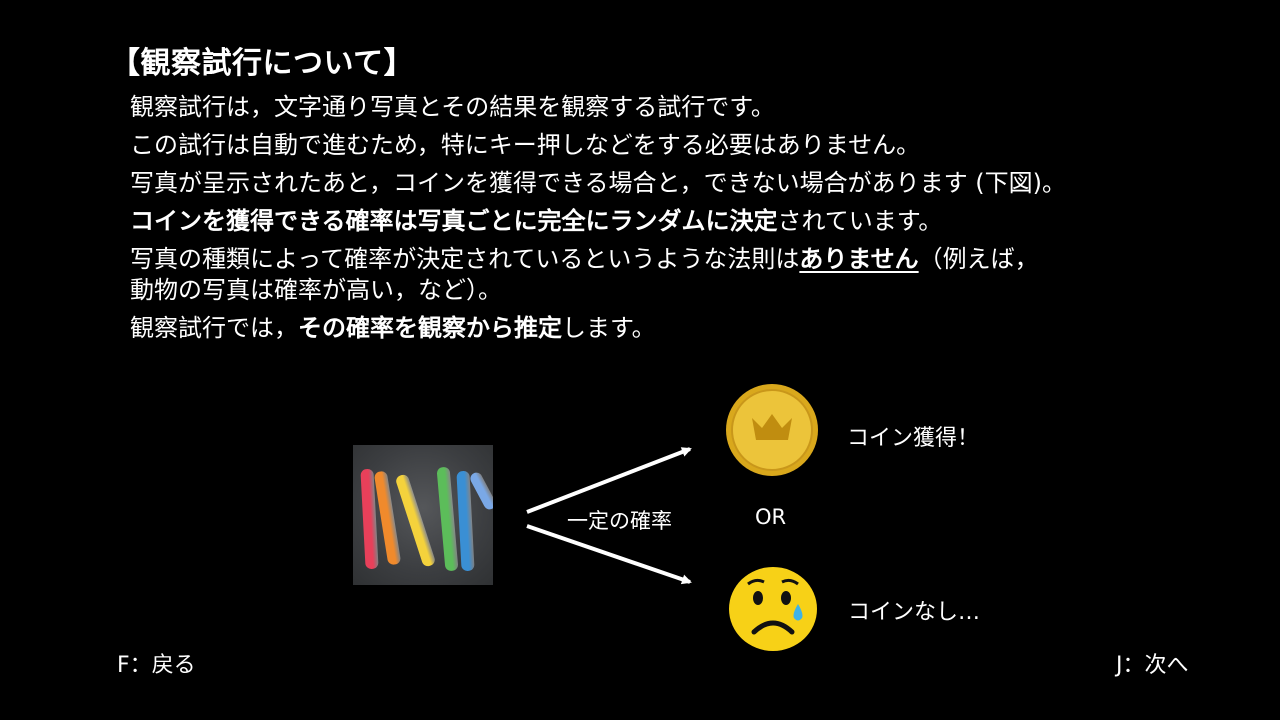 Image resolution: width=1280 pixels, height=720 pixels. I want to click on next-key-hint: J：次へ, so click(1152, 665).